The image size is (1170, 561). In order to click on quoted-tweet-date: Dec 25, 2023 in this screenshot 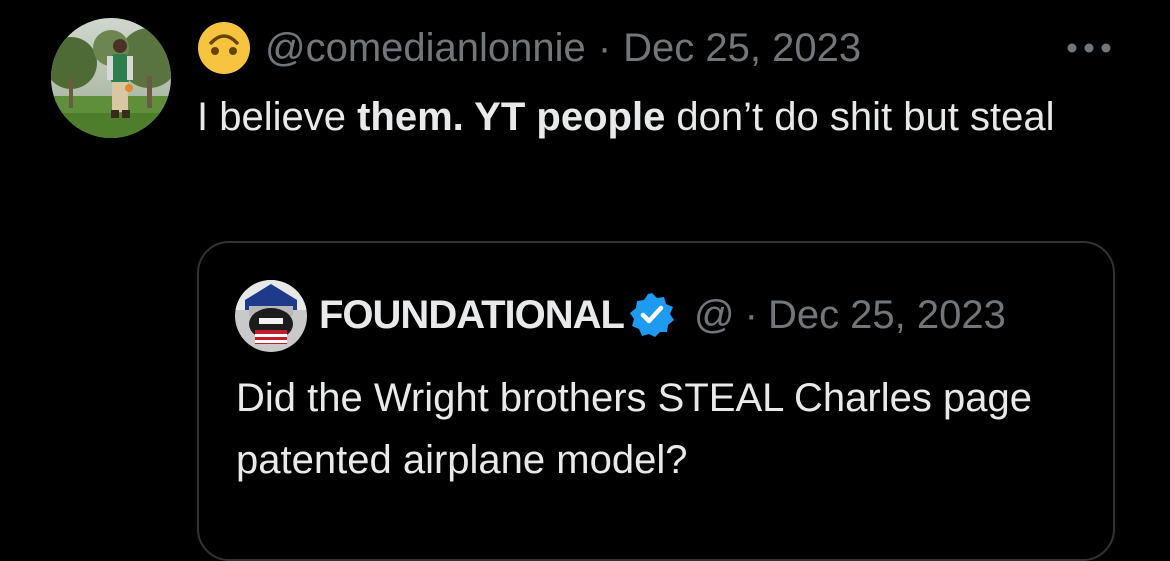, I will do `click(887, 315)`.